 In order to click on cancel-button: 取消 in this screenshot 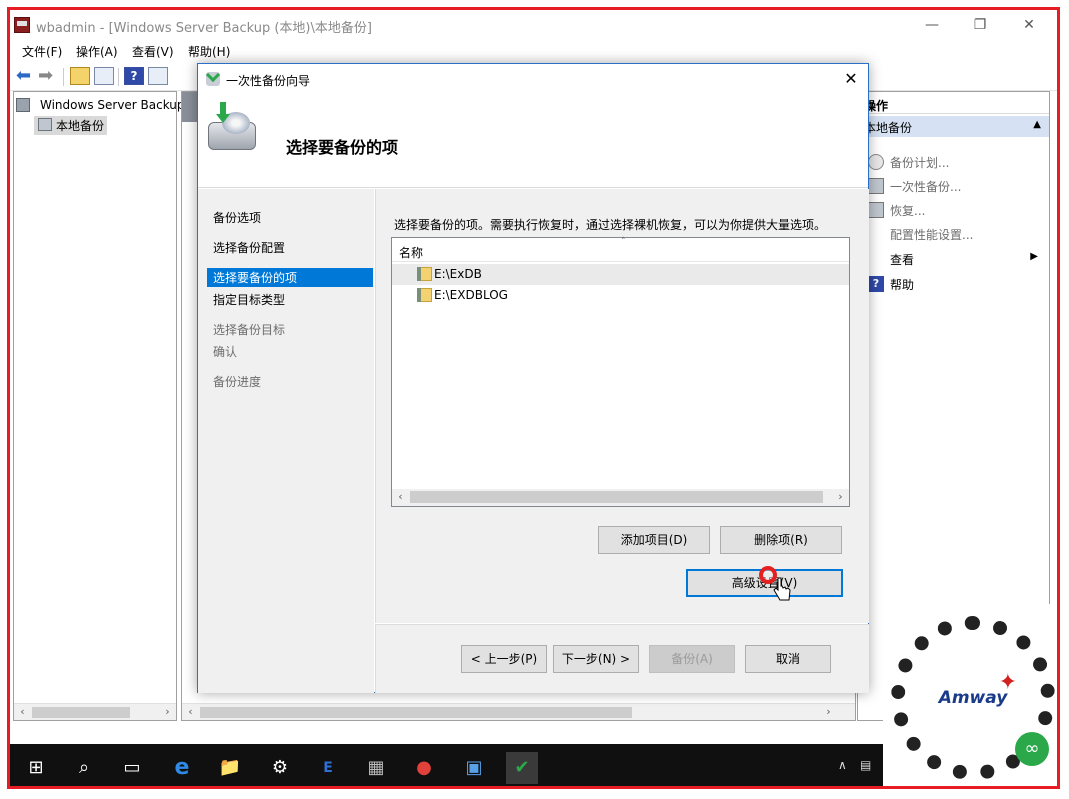, I will do `click(788, 659)`.